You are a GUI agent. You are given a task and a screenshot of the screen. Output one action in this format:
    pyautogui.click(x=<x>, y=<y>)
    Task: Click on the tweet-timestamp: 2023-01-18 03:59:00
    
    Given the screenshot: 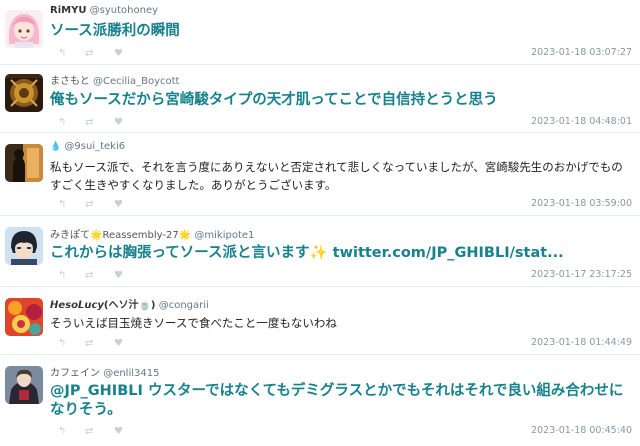 What is the action you would take?
    pyautogui.click(x=581, y=203)
    